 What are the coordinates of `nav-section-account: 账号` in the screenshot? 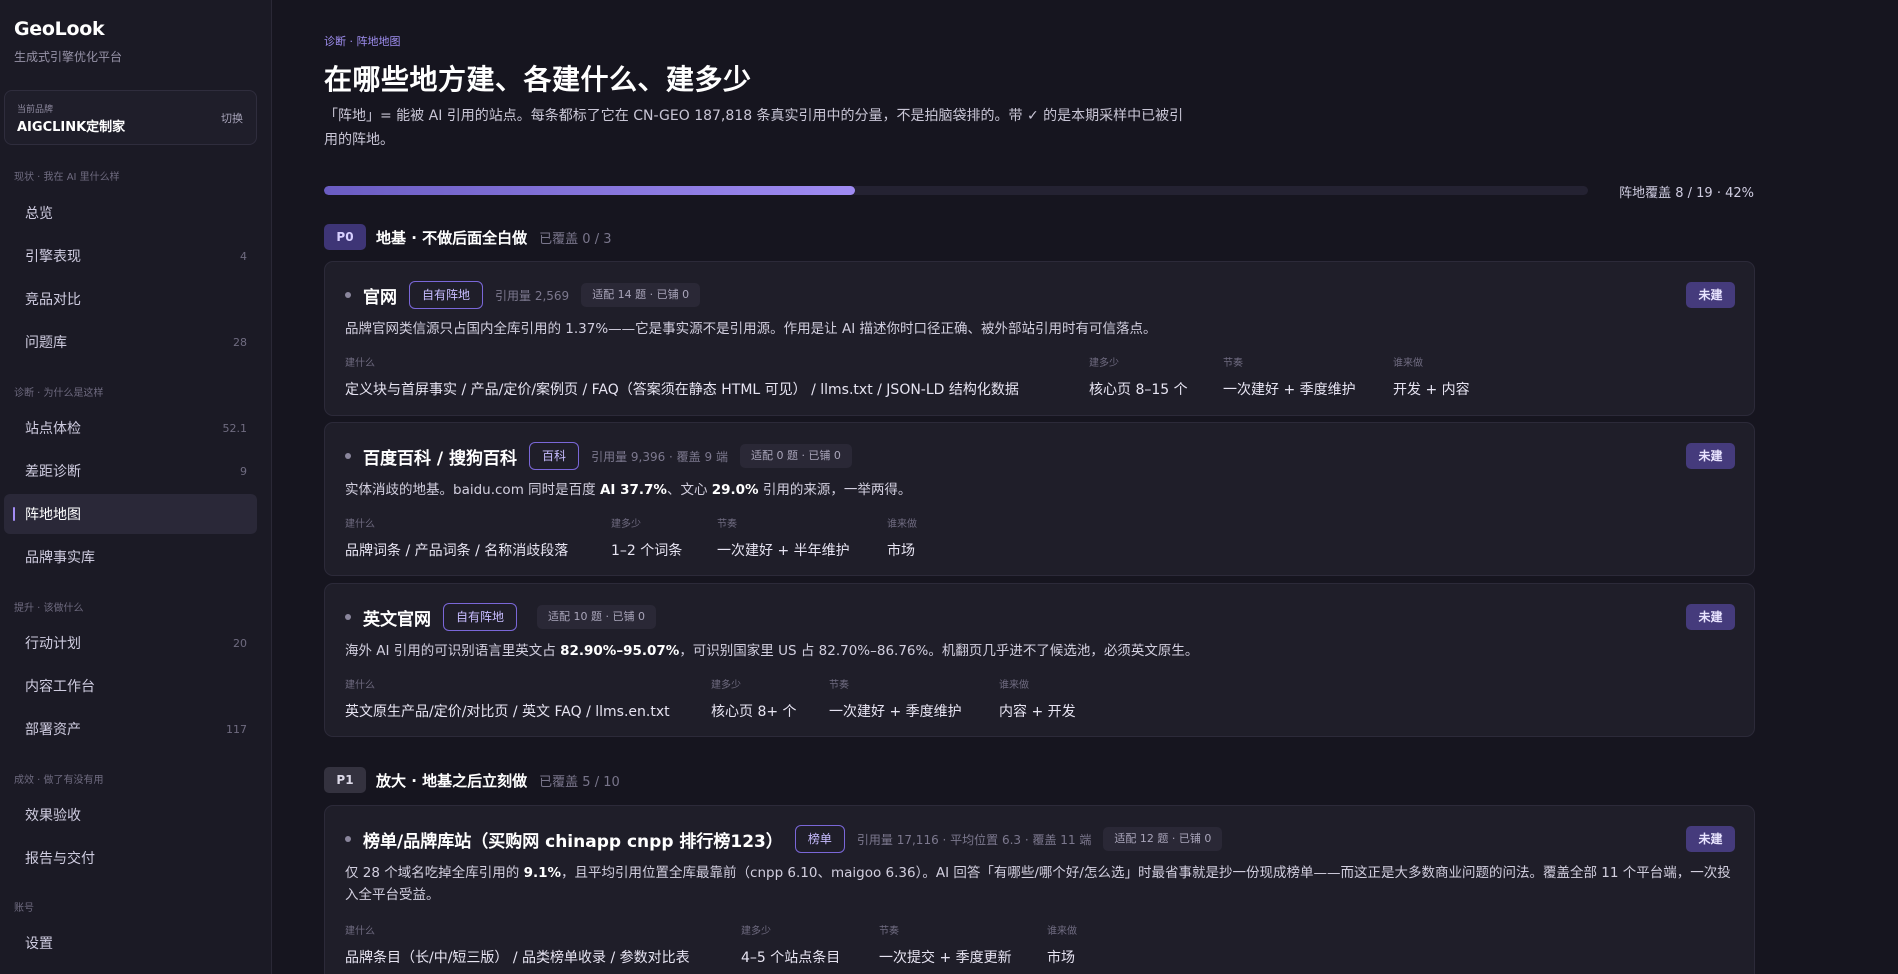 It's located at (24, 908).